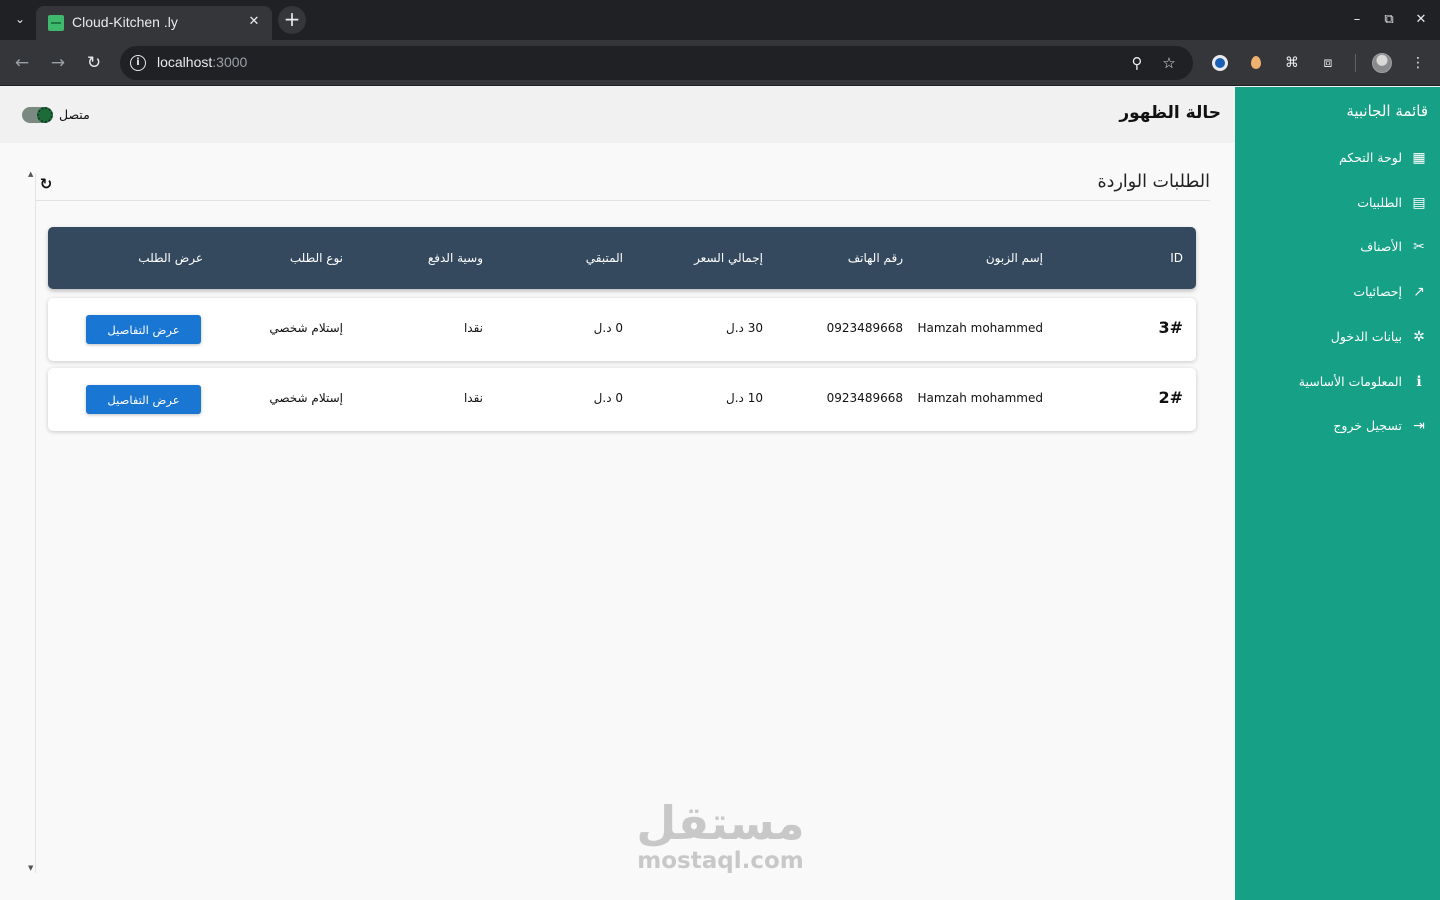 The image size is (1440, 900). I want to click on bookmark-star-icon: ☆, so click(1169, 63).